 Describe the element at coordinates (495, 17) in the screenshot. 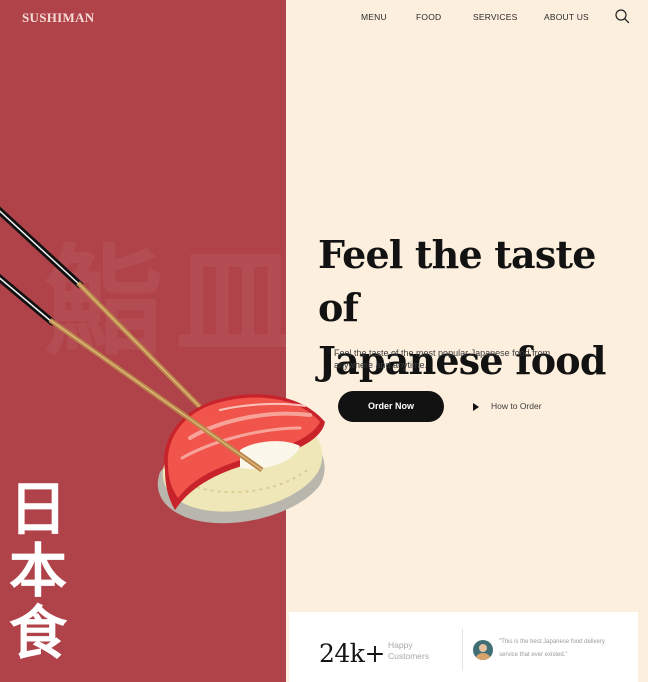

I see `nav-item-services: SERVICES` at that location.